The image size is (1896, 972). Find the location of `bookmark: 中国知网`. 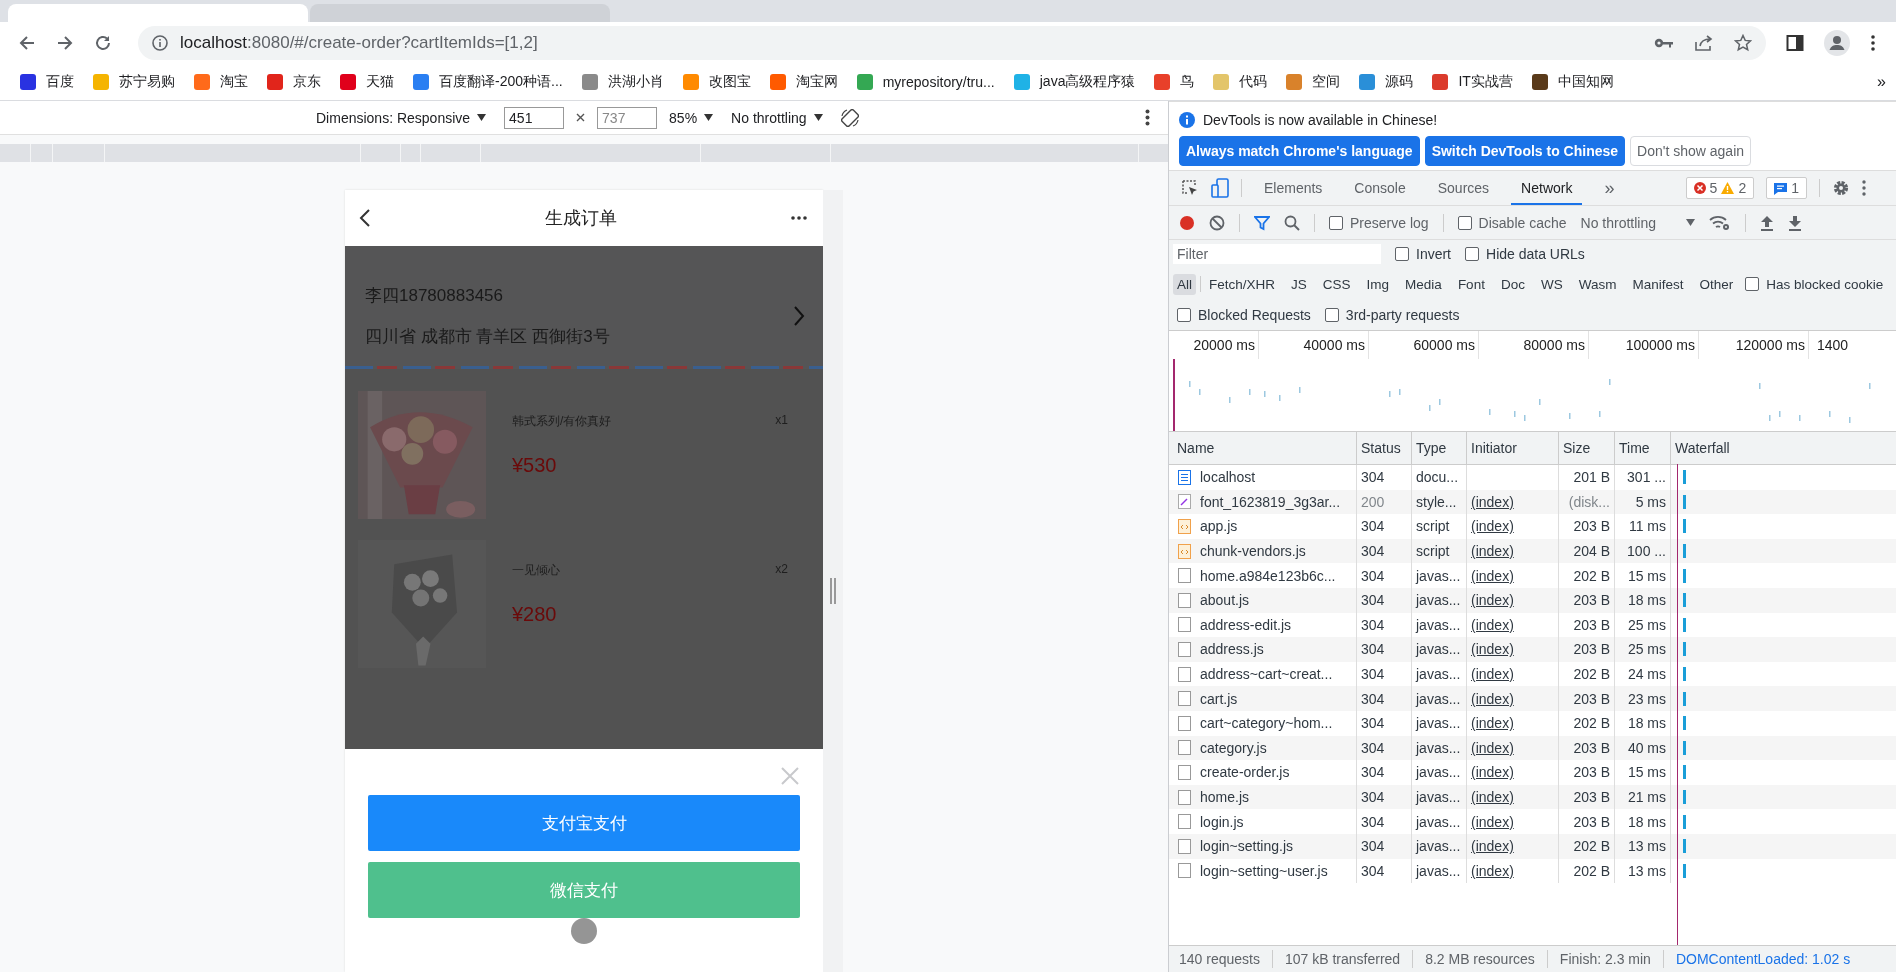

bookmark: 中国知网 is located at coordinates (1572, 82).